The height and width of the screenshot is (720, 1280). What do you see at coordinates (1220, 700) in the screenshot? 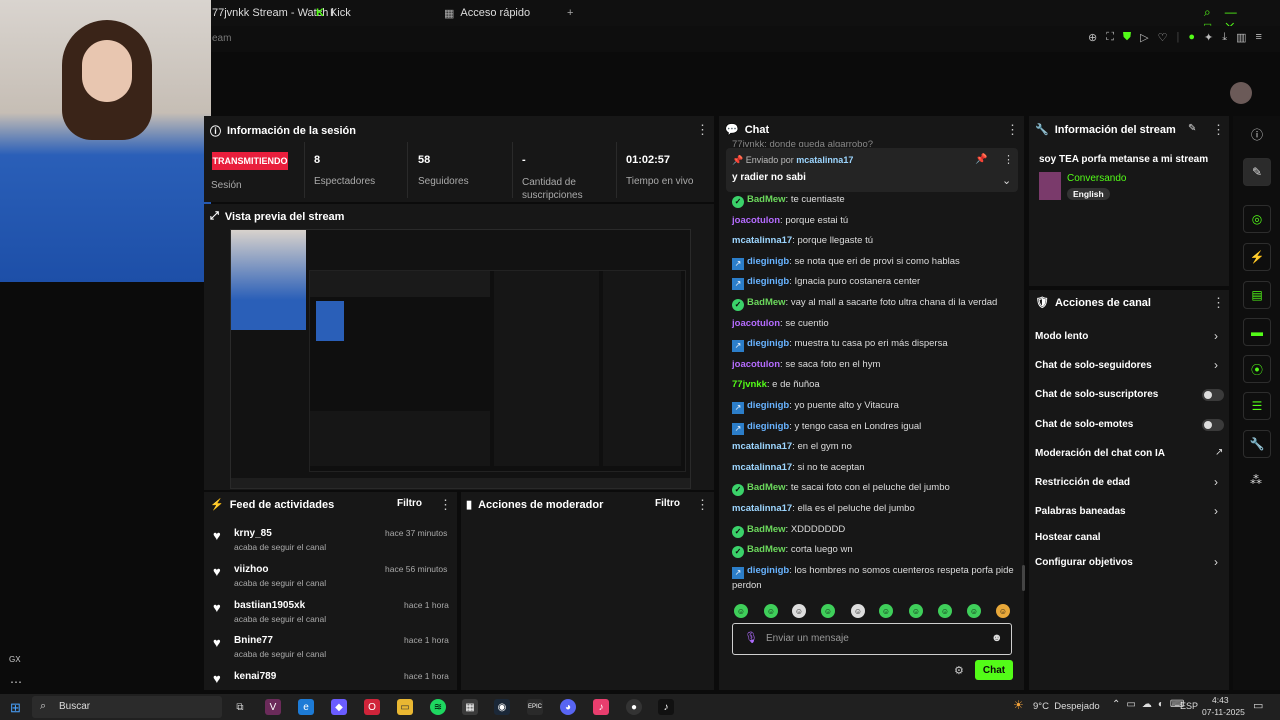
I see `clock-time: 4:43` at bounding box center [1220, 700].